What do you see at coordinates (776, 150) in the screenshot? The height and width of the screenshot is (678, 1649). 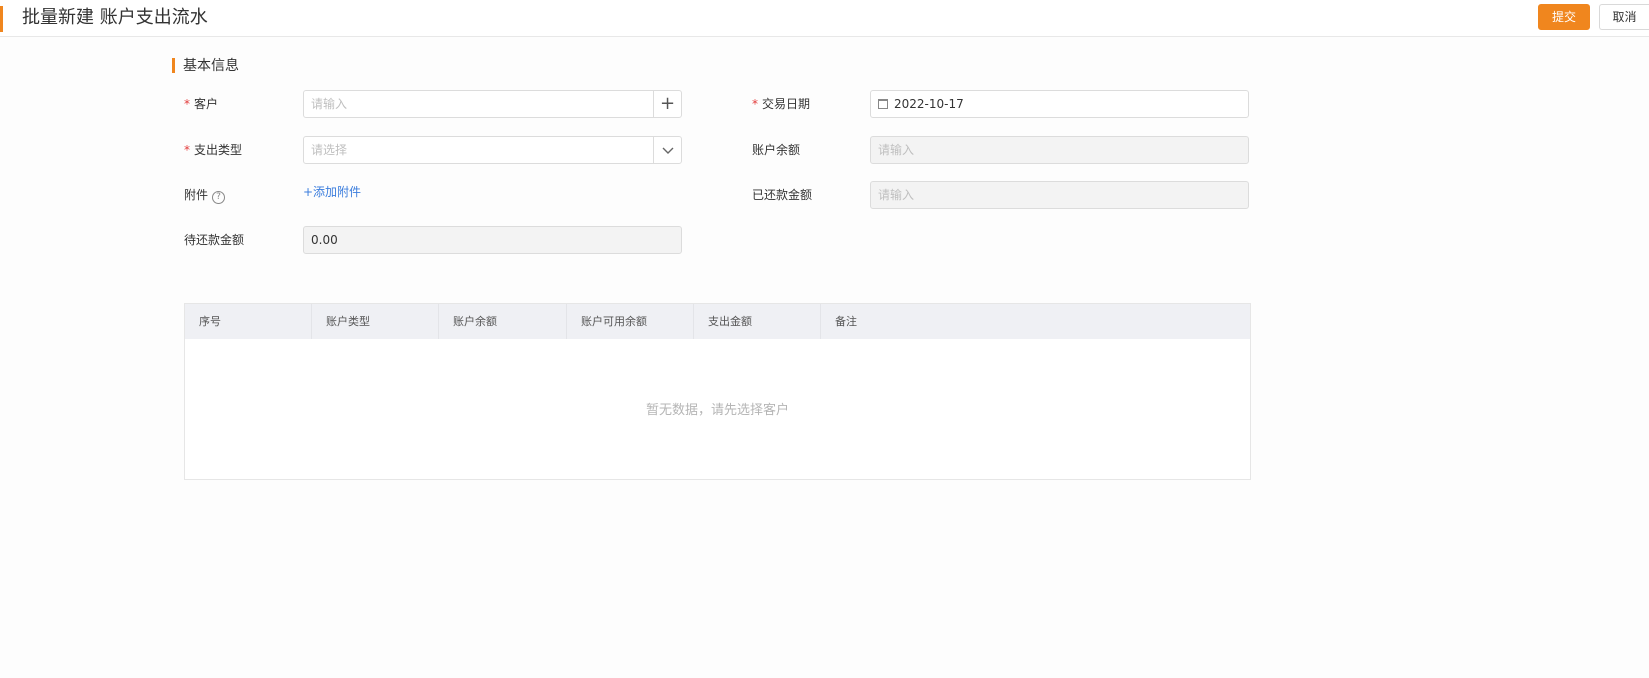 I see `account-balance-label: 账户余额` at bounding box center [776, 150].